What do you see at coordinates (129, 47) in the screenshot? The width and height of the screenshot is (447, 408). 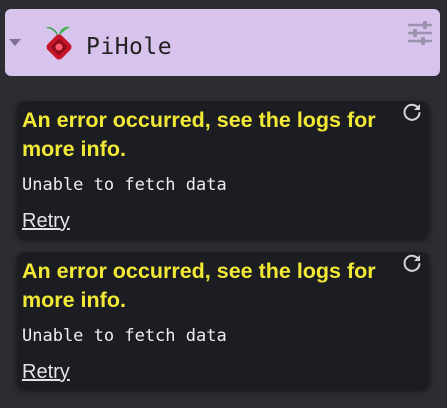 I see `widget-title: PiHole` at bounding box center [129, 47].